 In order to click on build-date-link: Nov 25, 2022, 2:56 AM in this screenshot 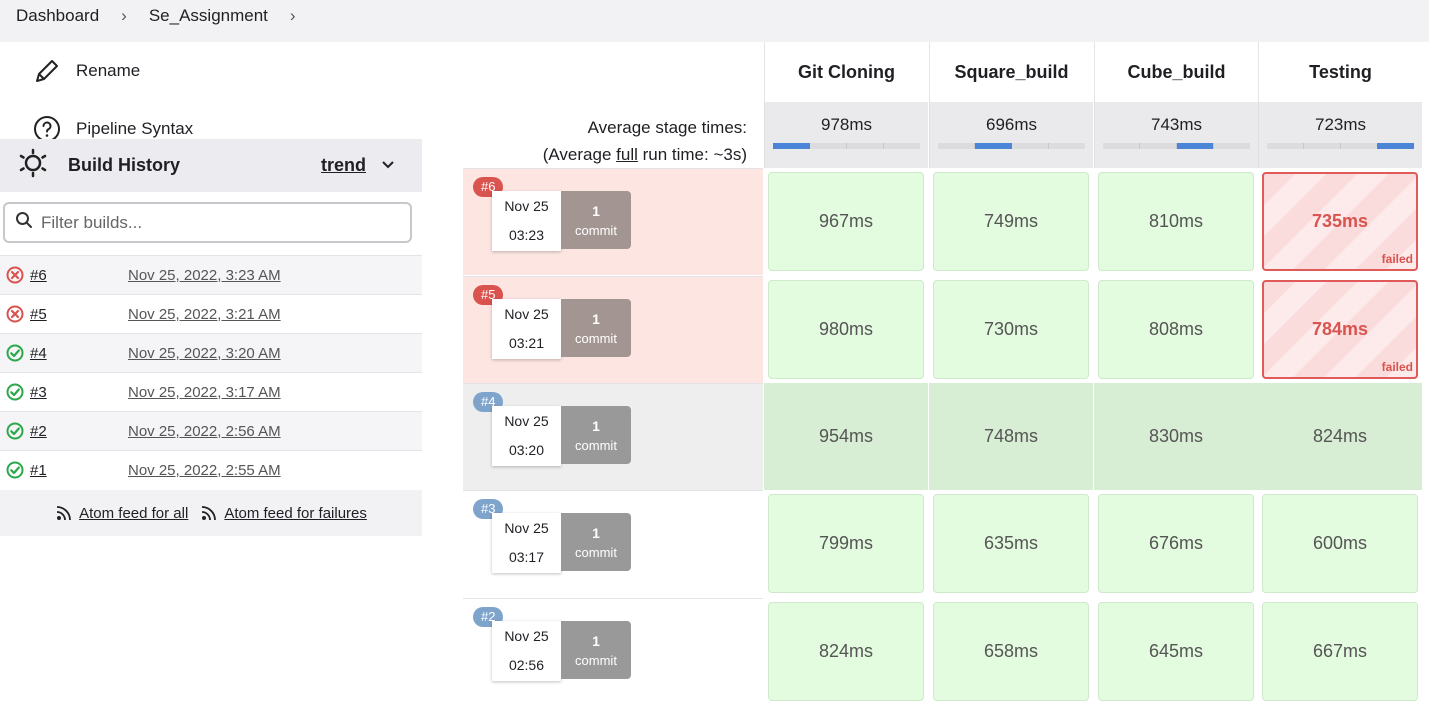, I will do `click(204, 431)`.